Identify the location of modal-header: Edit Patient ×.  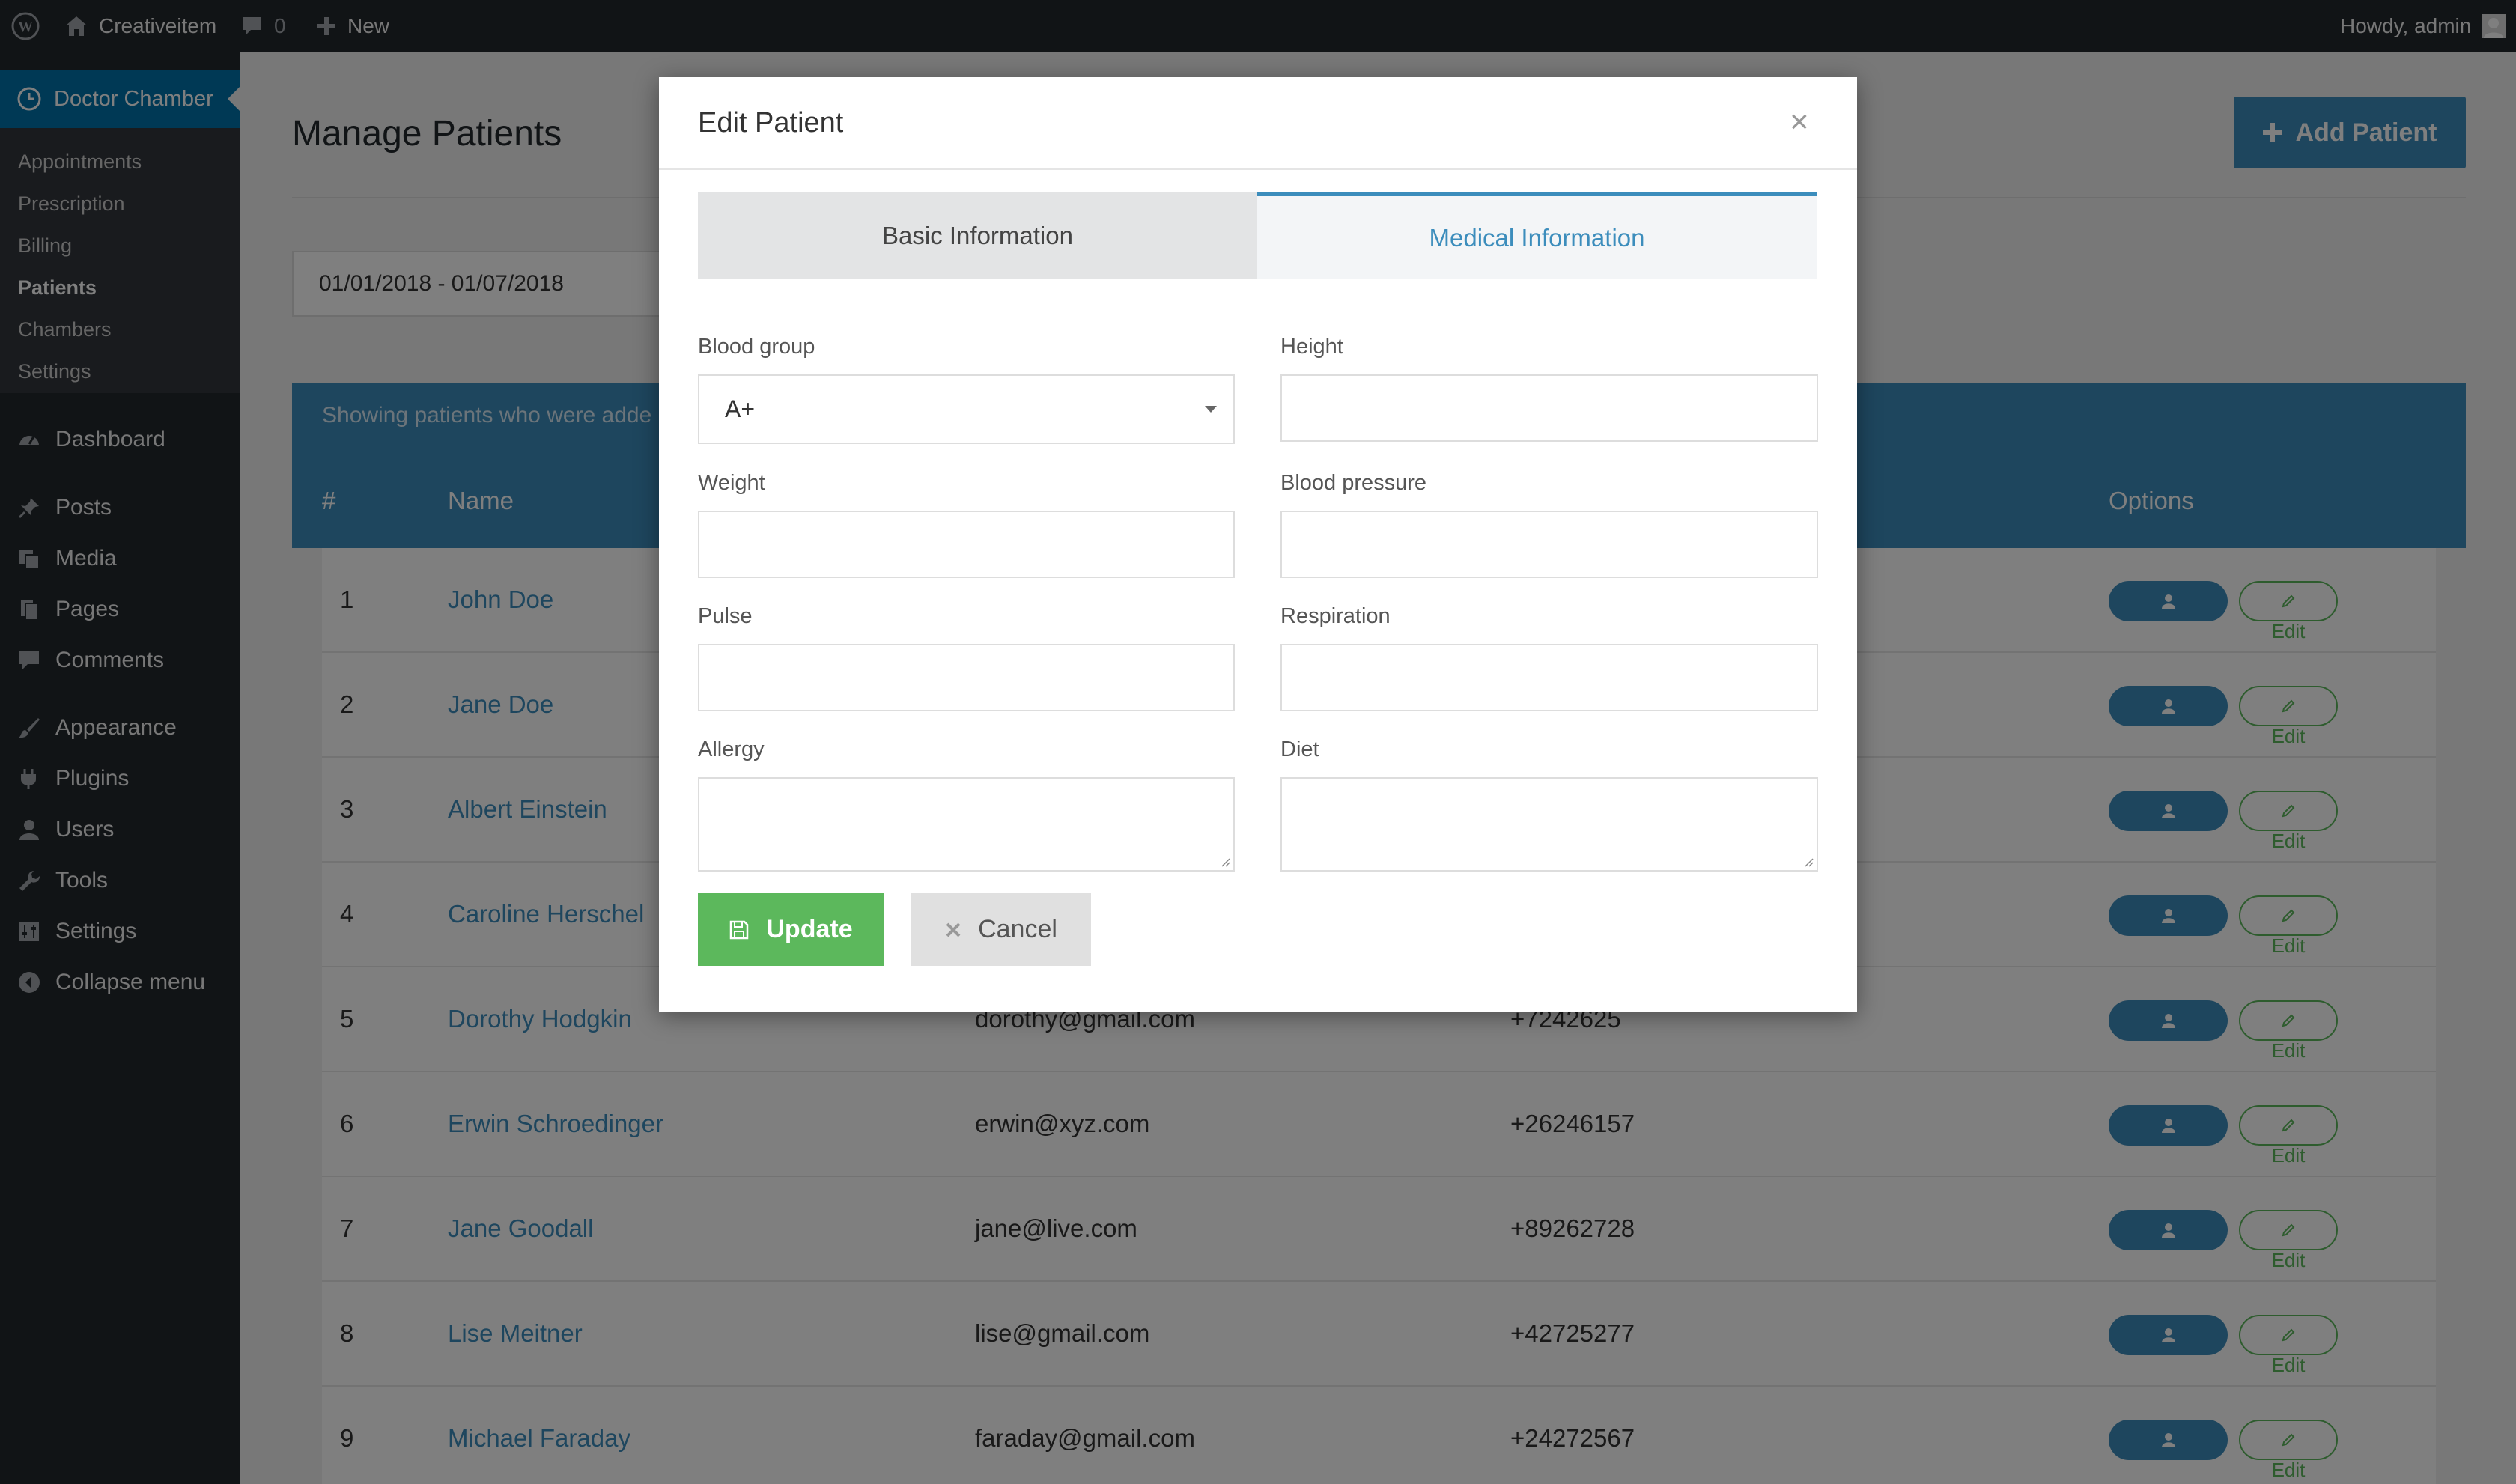
(1258, 123).